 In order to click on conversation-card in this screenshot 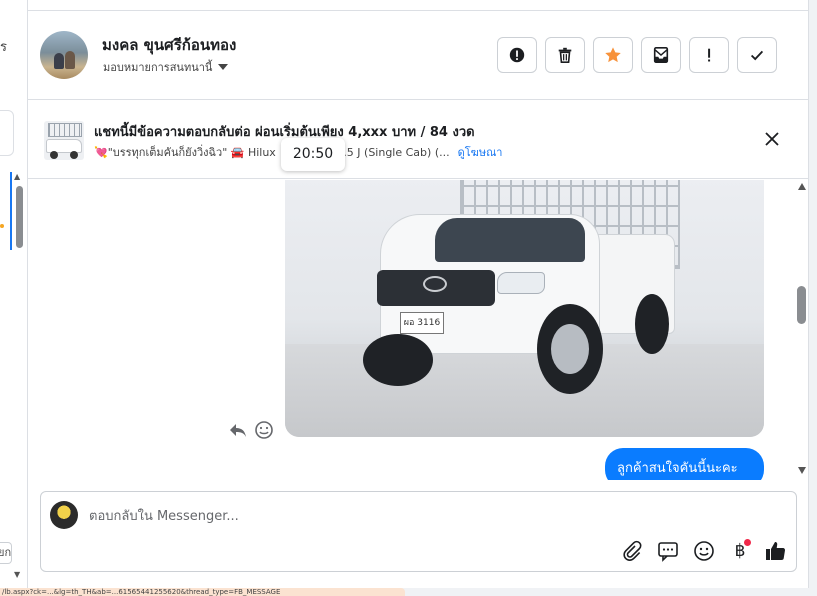, I will do `click(7, 133)`.